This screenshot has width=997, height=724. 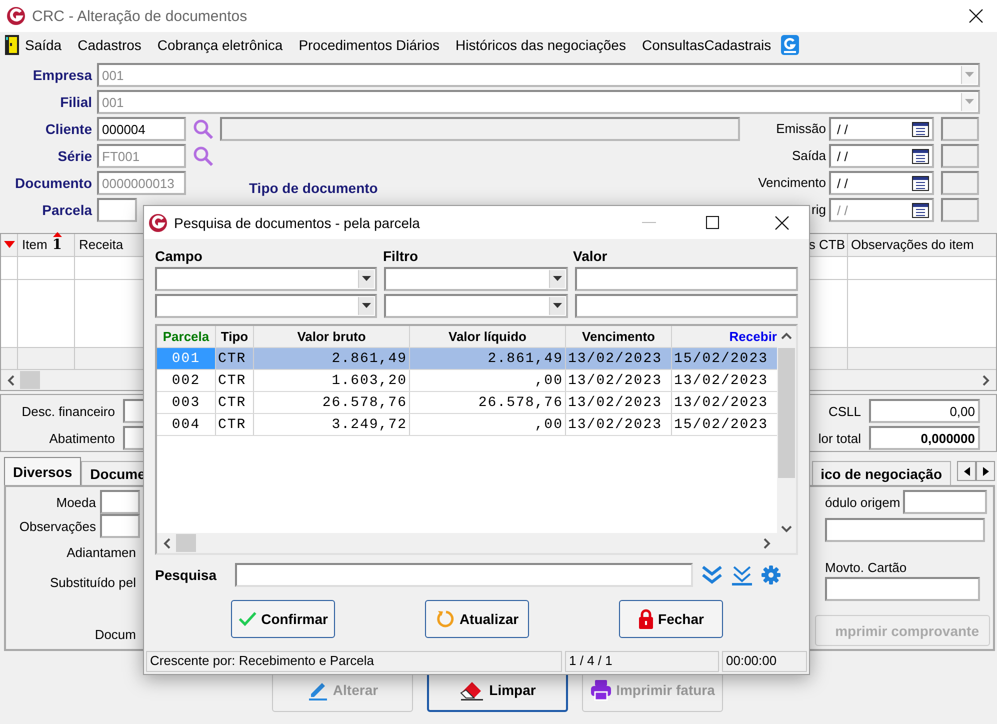 What do you see at coordinates (101, 244) in the screenshot?
I see `column-header: Receita` at bounding box center [101, 244].